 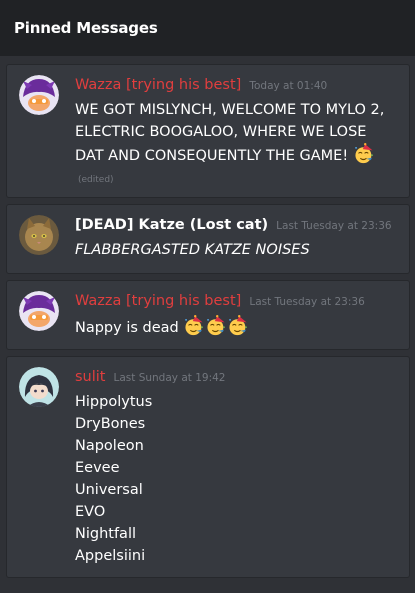 What do you see at coordinates (90, 377) in the screenshot?
I see `author-name: sulit` at bounding box center [90, 377].